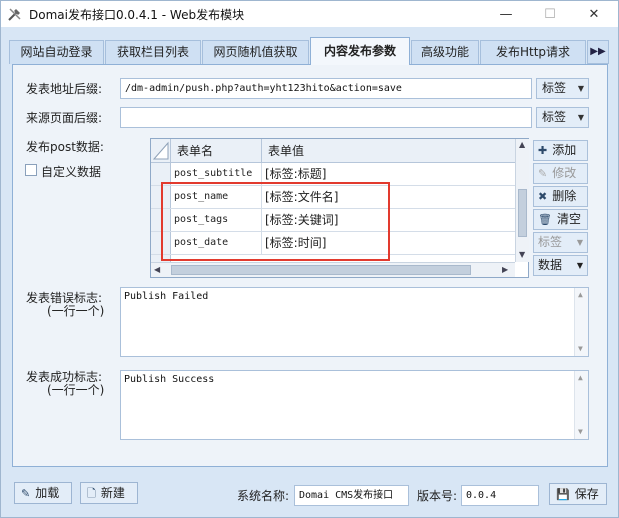 This screenshot has width=619, height=518. Describe the element at coordinates (76, 390) in the screenshot. I see `success-flag-hint: (一行一个)` at that location.